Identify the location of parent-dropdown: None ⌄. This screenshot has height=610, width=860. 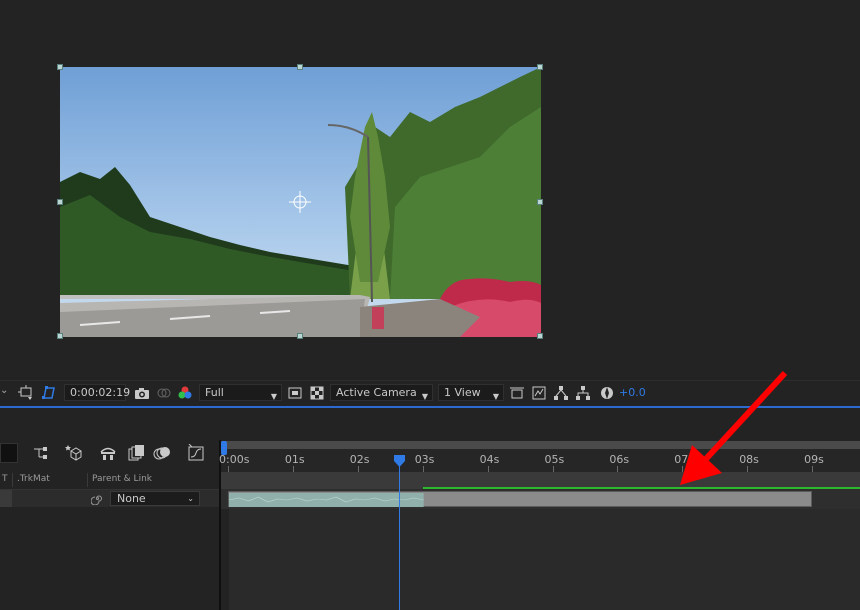
(155, 498).